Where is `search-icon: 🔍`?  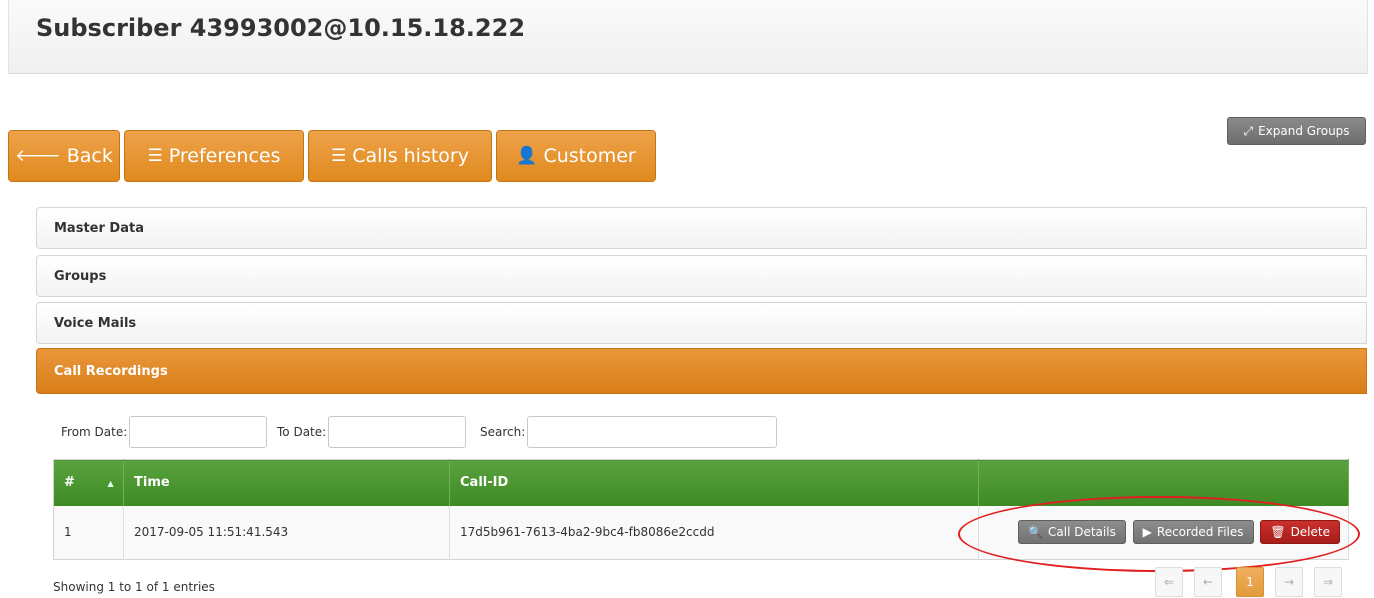
search-icon: 🔍 is located at coordinates (1035, 532).